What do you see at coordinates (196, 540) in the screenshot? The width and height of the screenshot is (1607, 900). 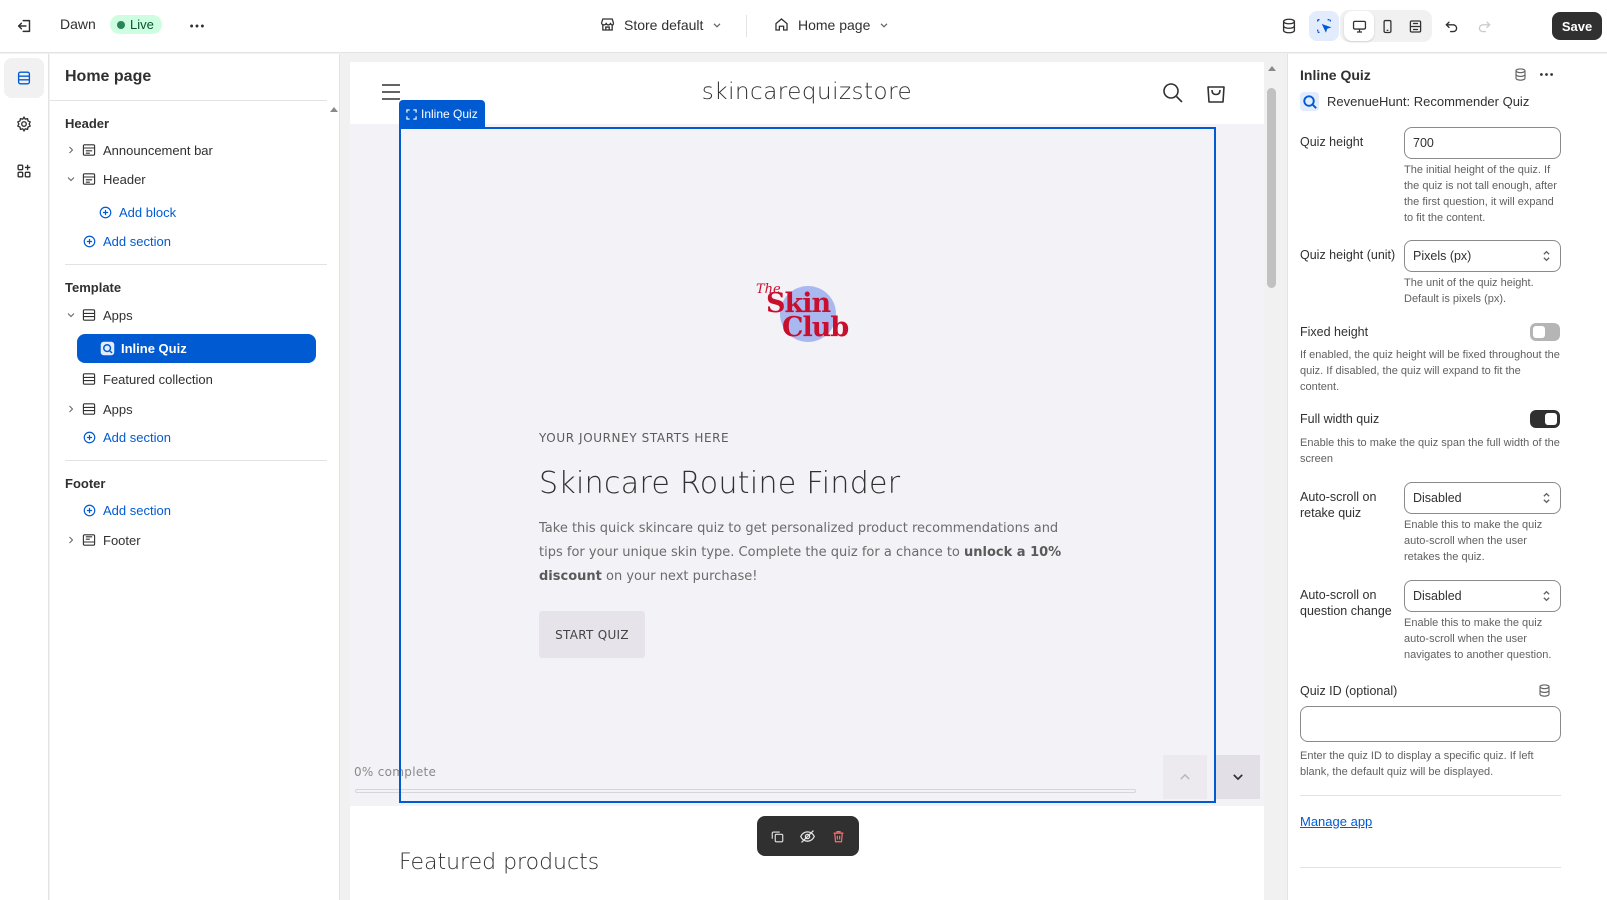 I see `section-footer: Footer` at bounding box center [196, 540].